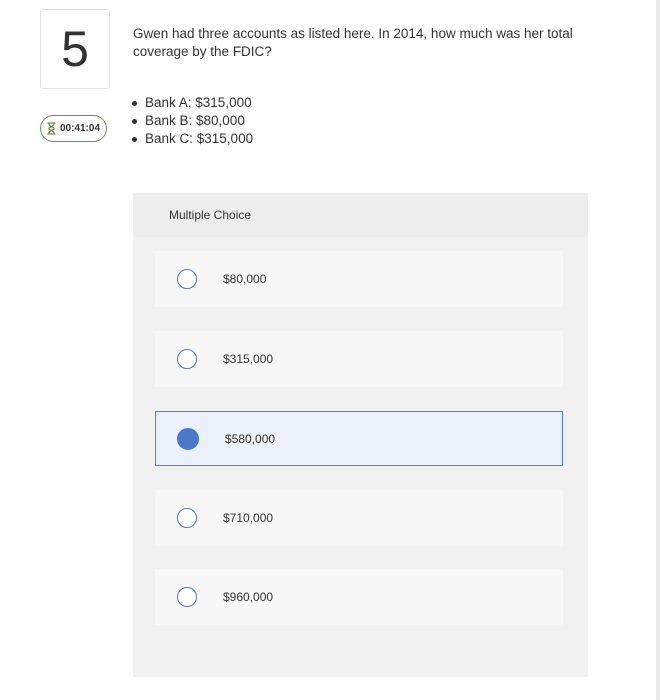 The image size is (660, 700). I want to click on hourglass-icon, so click(51, 128).